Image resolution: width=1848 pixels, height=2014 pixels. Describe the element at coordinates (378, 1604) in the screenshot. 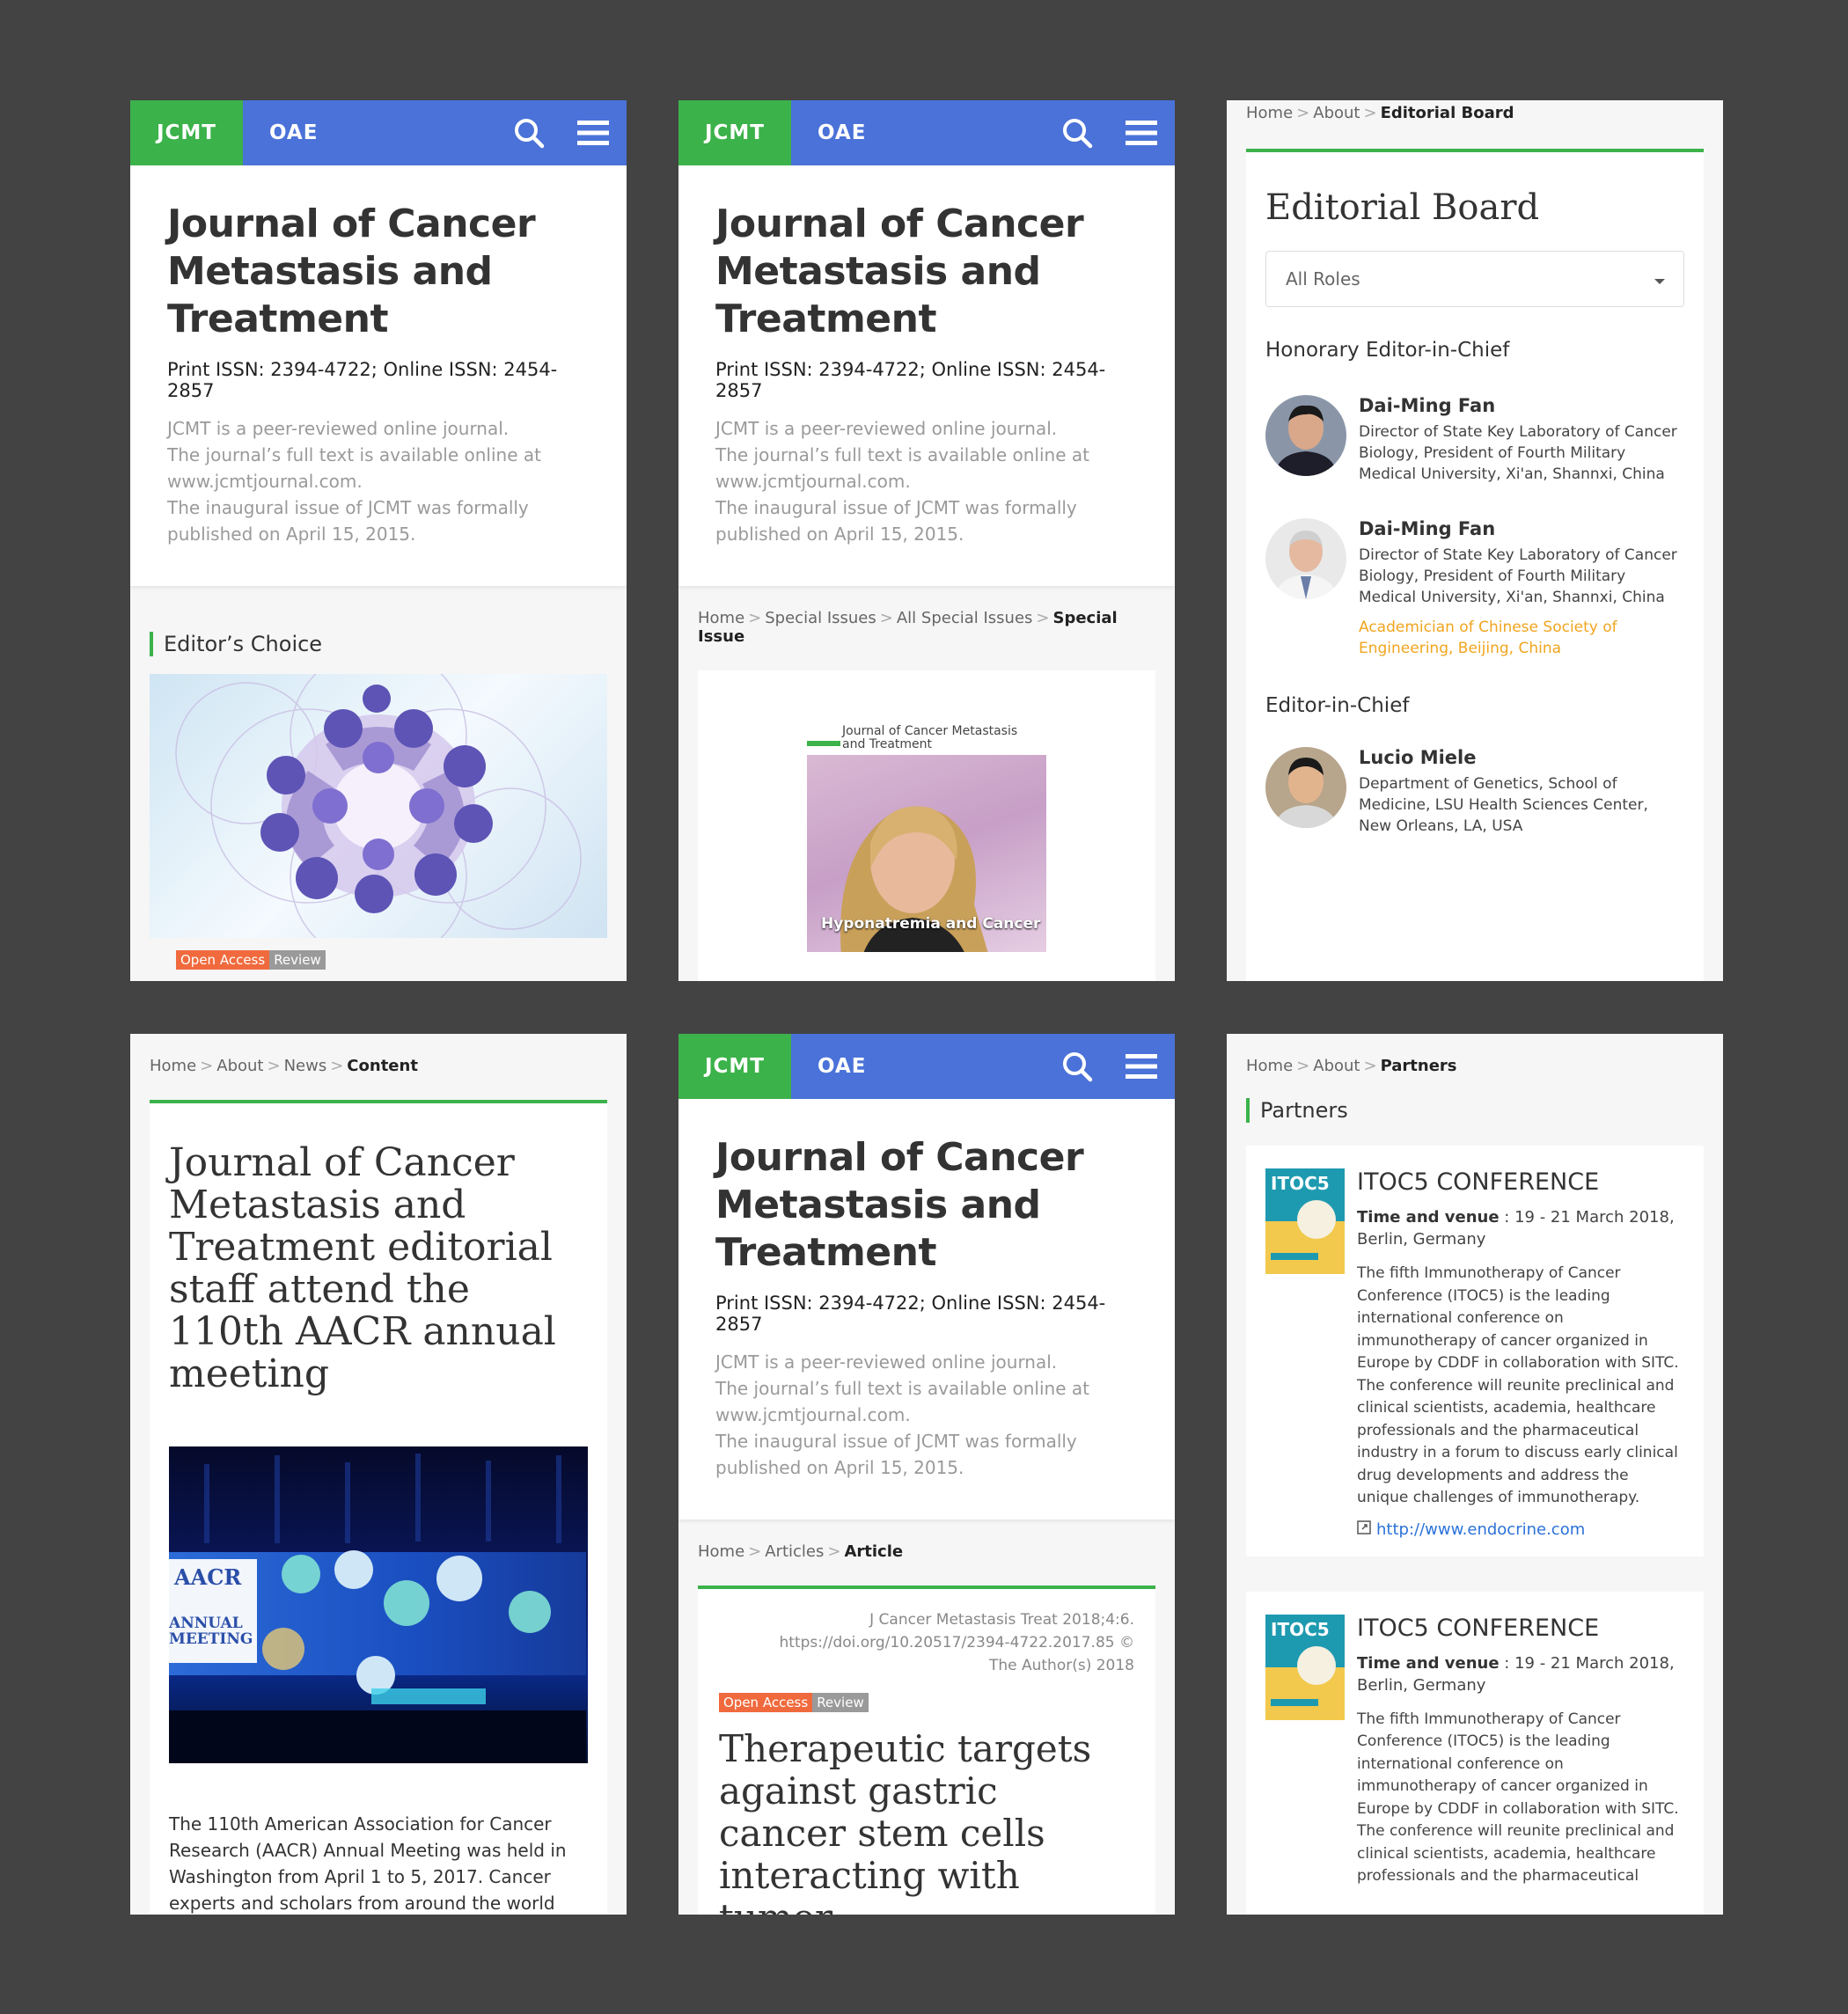

I see `news-image: AACR ANNUAL MEETING` at that location.